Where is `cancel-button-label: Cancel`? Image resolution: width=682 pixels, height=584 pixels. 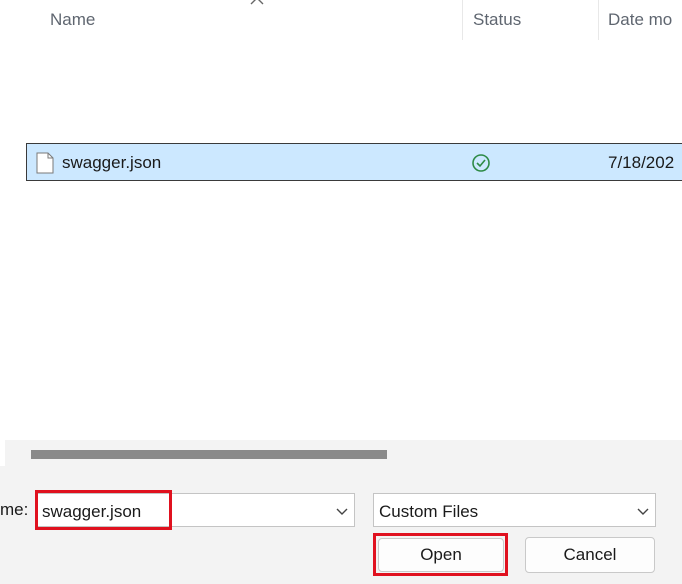
cancel-button-label: Cancel is located at coordinates (590, 554).